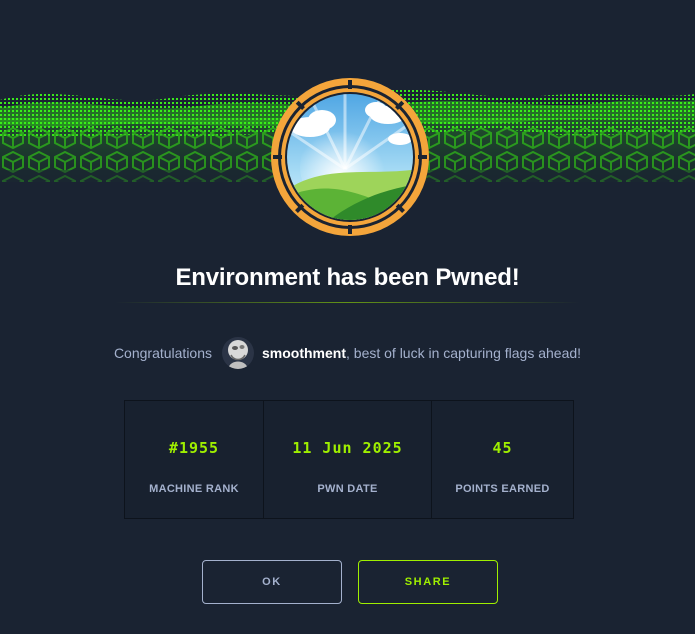 This screenshot has height=634, width=695. I want to click on page-title: Environment has been Pwned!, so click(347, 277).